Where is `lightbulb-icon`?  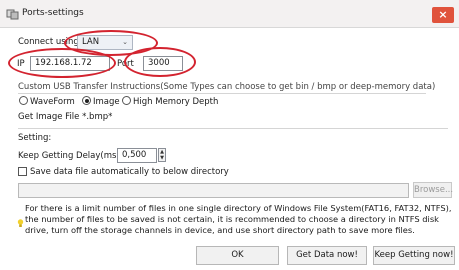 lightbulb-icon is located at coordinates (20, 223).